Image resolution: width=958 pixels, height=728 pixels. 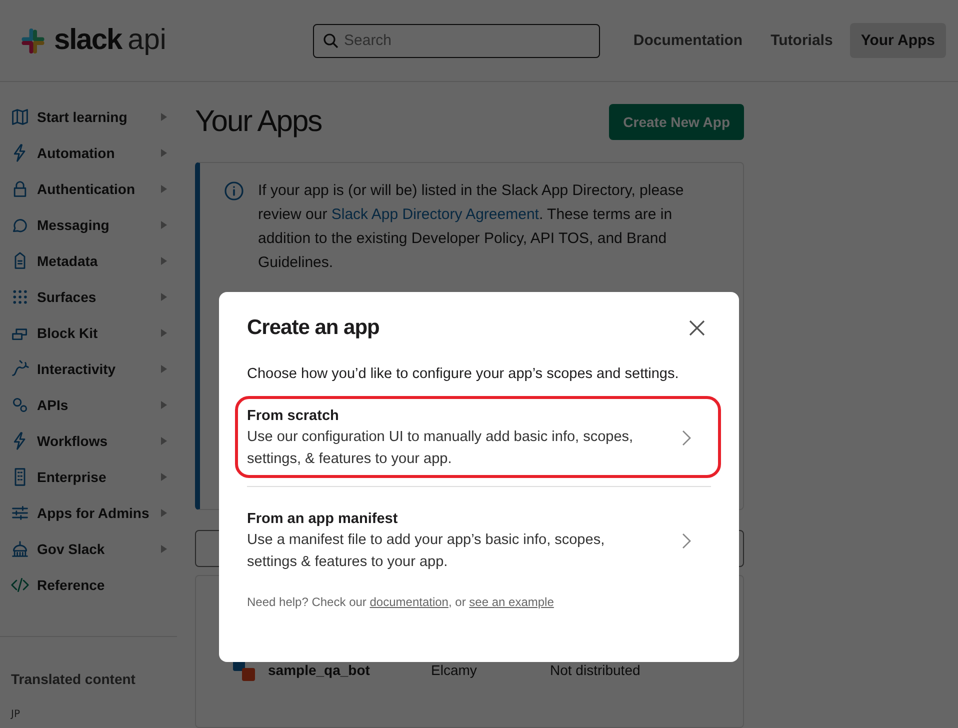 What do you see at coordinates (676, 122) in the screenshot?
I see `create-app-button: Create New App` at bounding box center [676, 122].